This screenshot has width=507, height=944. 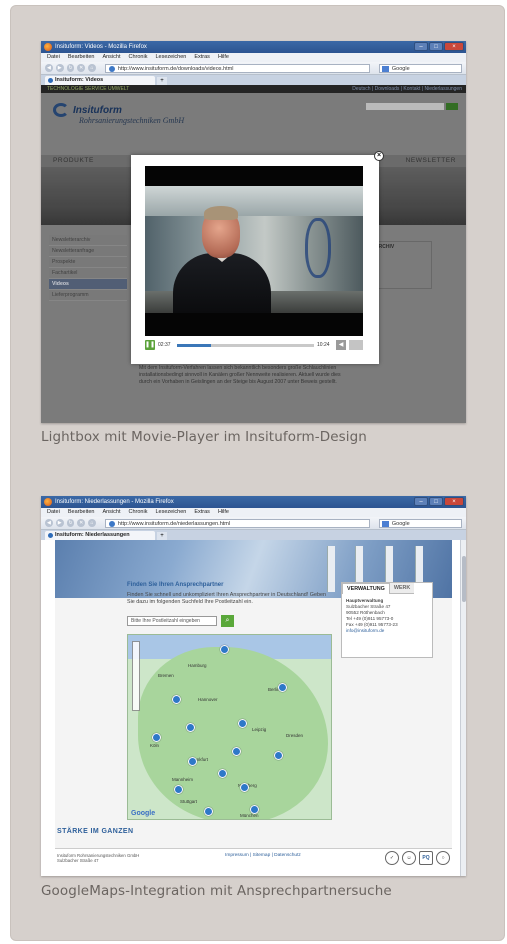 I want to click on window-titlebar: Insituform: Videos - Mozilla Firefox – □ ×, so click(x=253, y=47).